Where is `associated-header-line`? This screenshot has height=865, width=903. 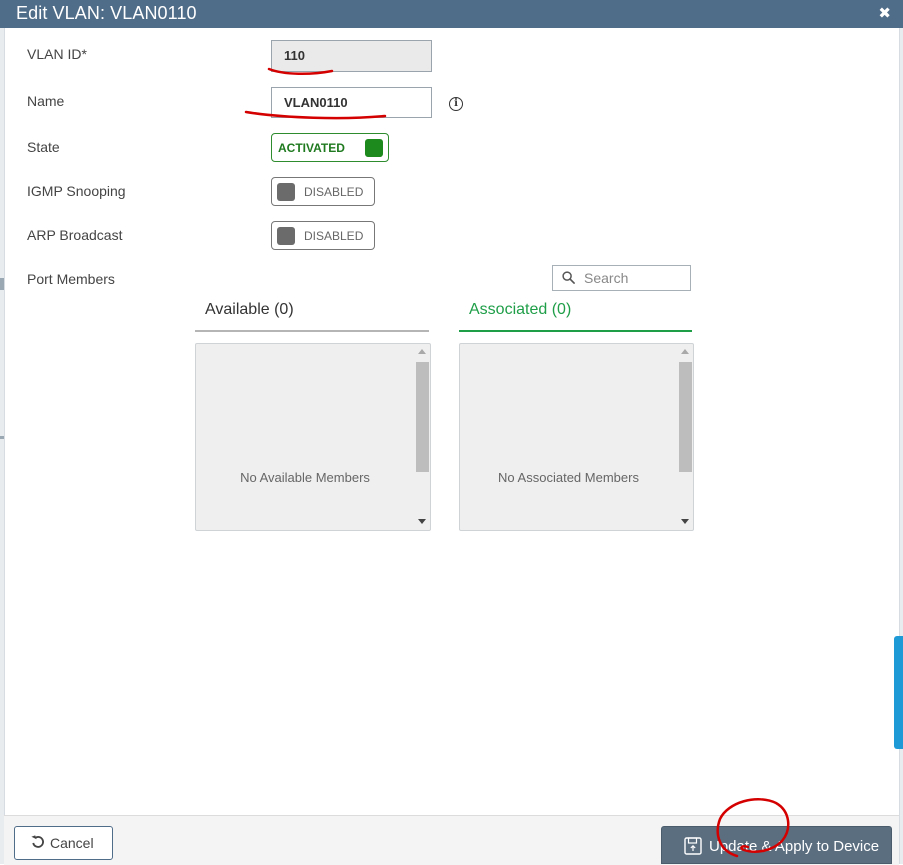 associated-header-line is located at coordinates (575, 331).